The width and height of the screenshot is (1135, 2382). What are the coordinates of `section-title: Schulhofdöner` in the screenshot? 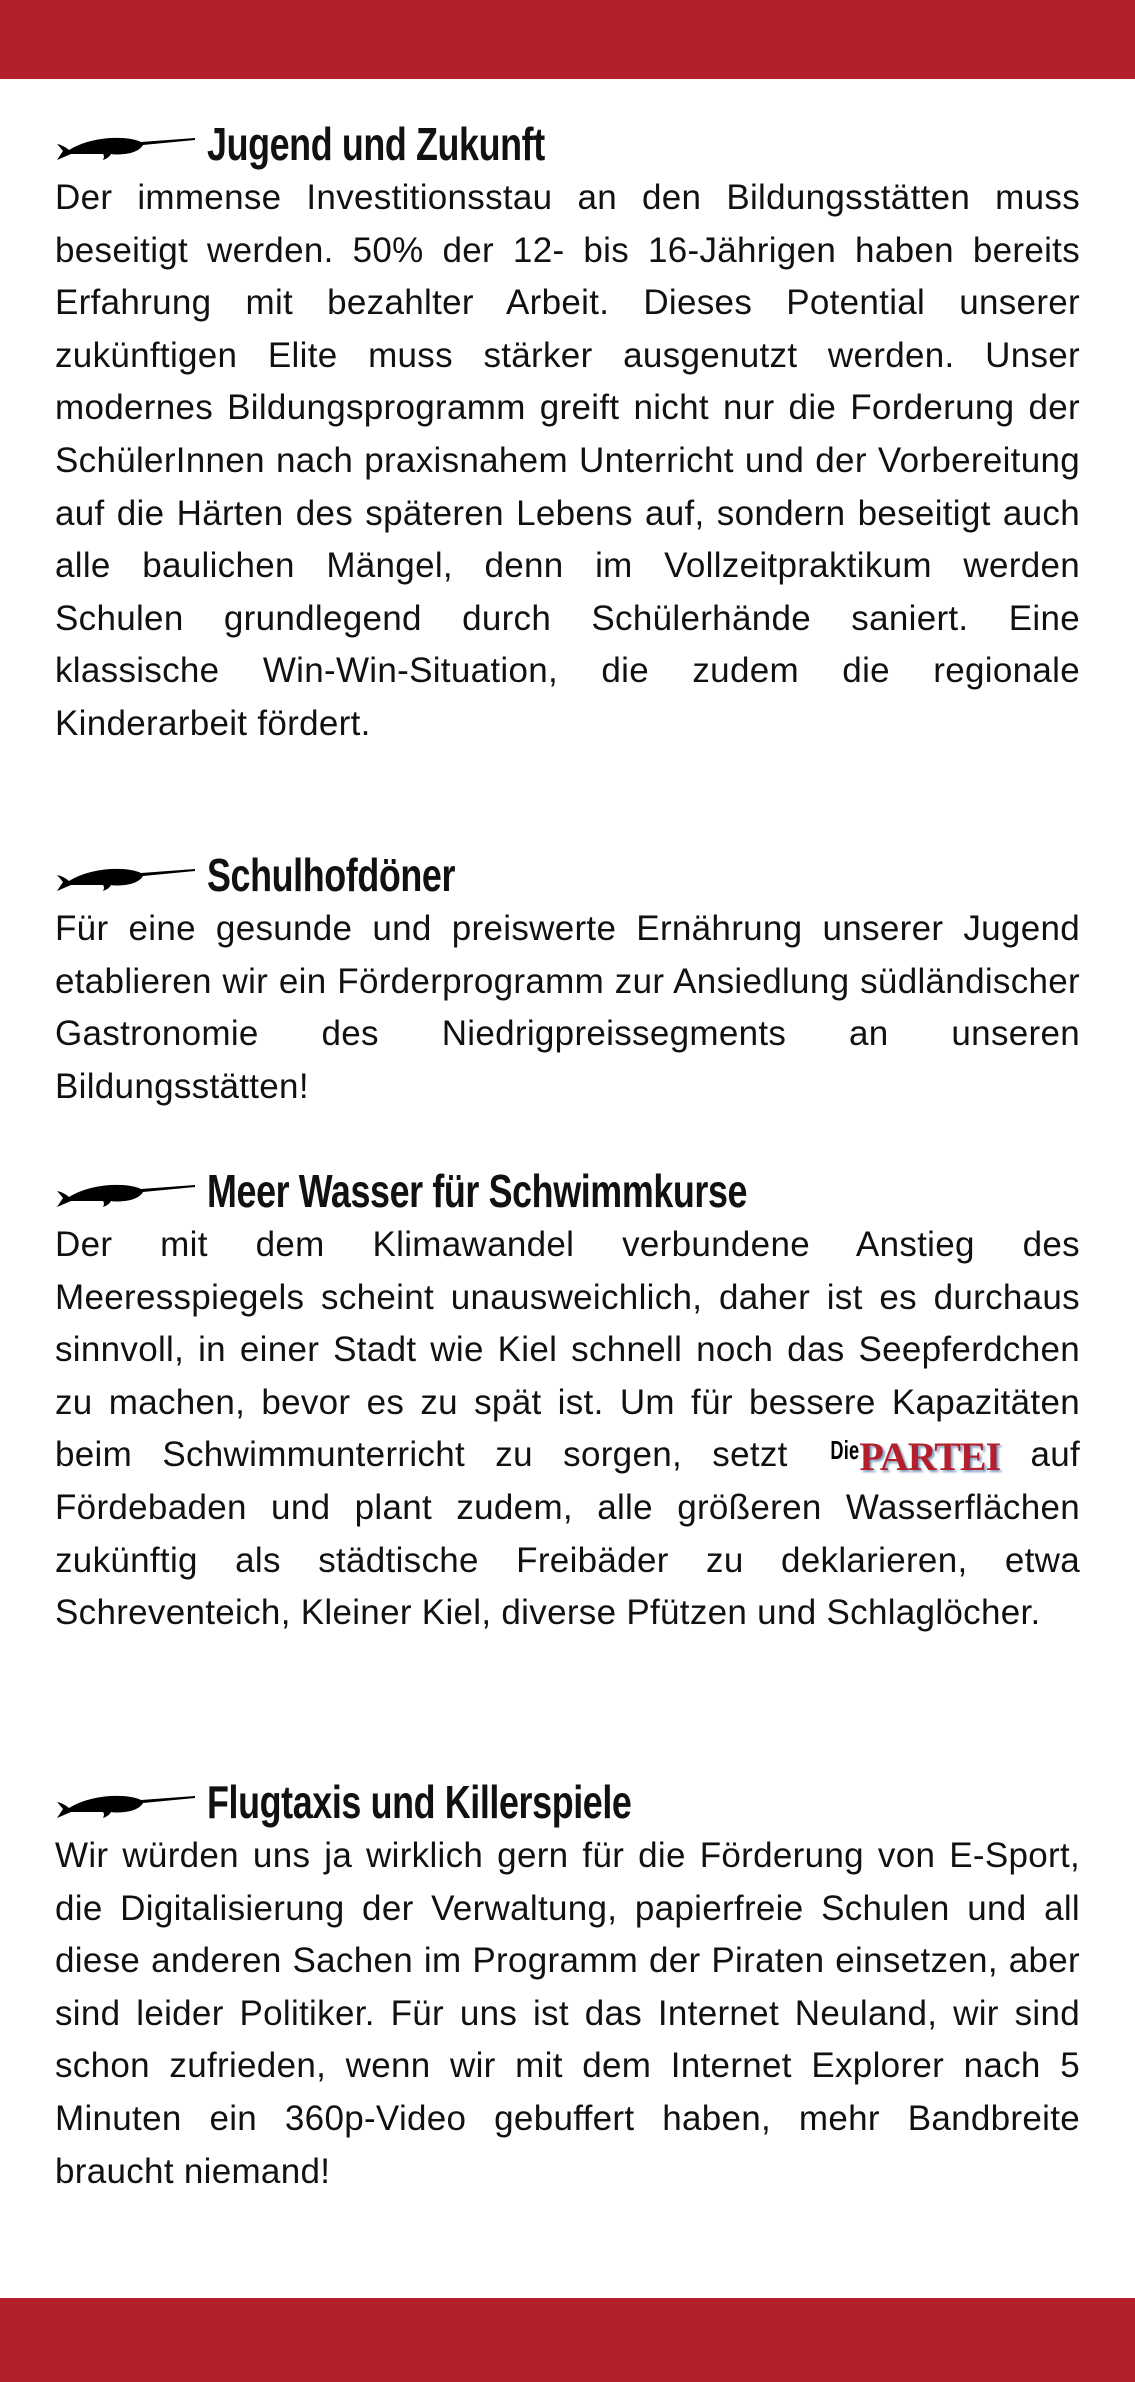 It's located at (331, 875).